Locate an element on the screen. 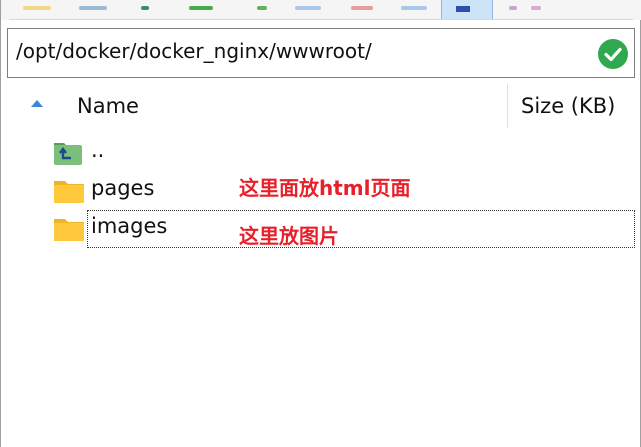 The image size is (641, 447). sort-ascending-icon is located at coordinates (37, 103).